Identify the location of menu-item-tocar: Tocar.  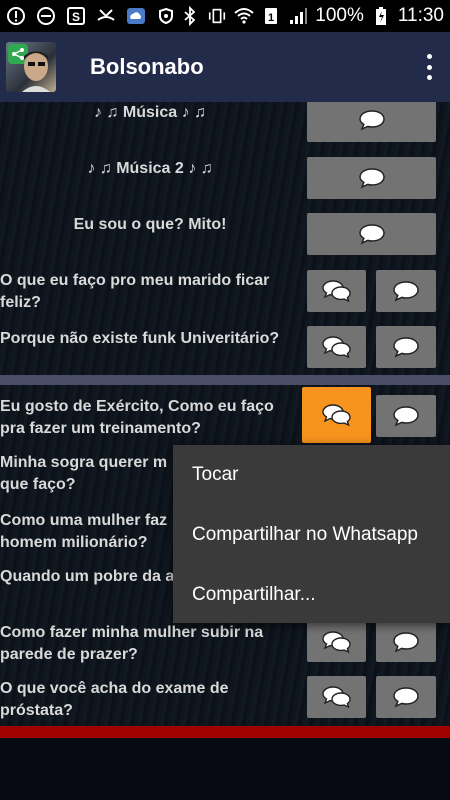
(311, 475).